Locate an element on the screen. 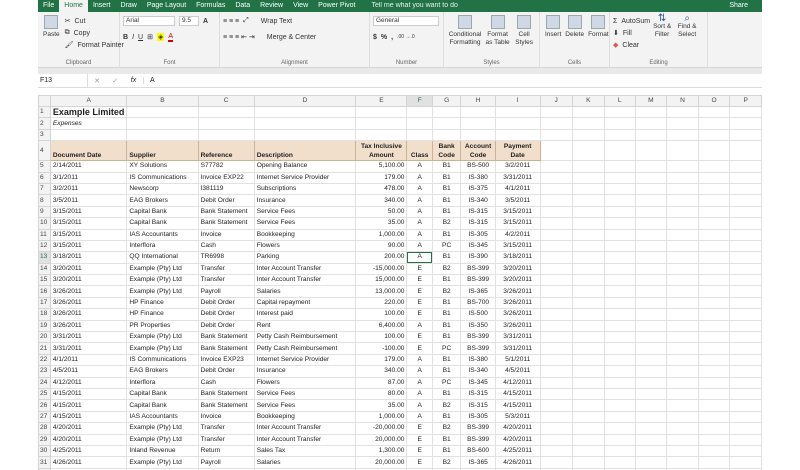 Image resolution: width=800 pixels, height=470 pixels. orientation-icon: ⤢ is located at coordinates (246, 21).